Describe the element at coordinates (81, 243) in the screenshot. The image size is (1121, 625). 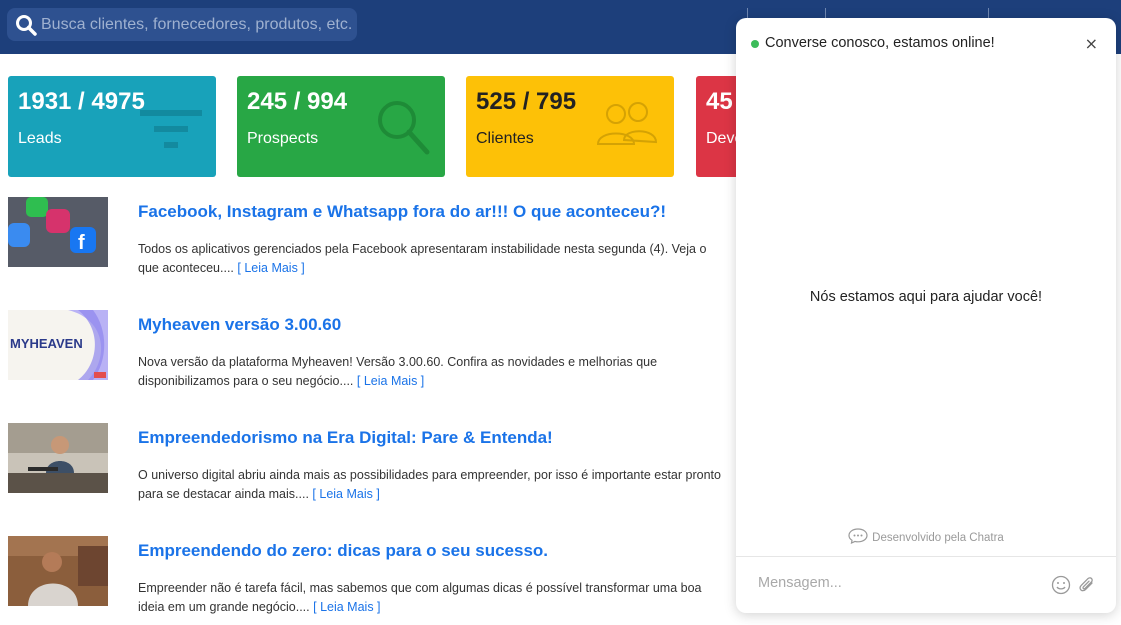
I see `svg-text: f` at that location.